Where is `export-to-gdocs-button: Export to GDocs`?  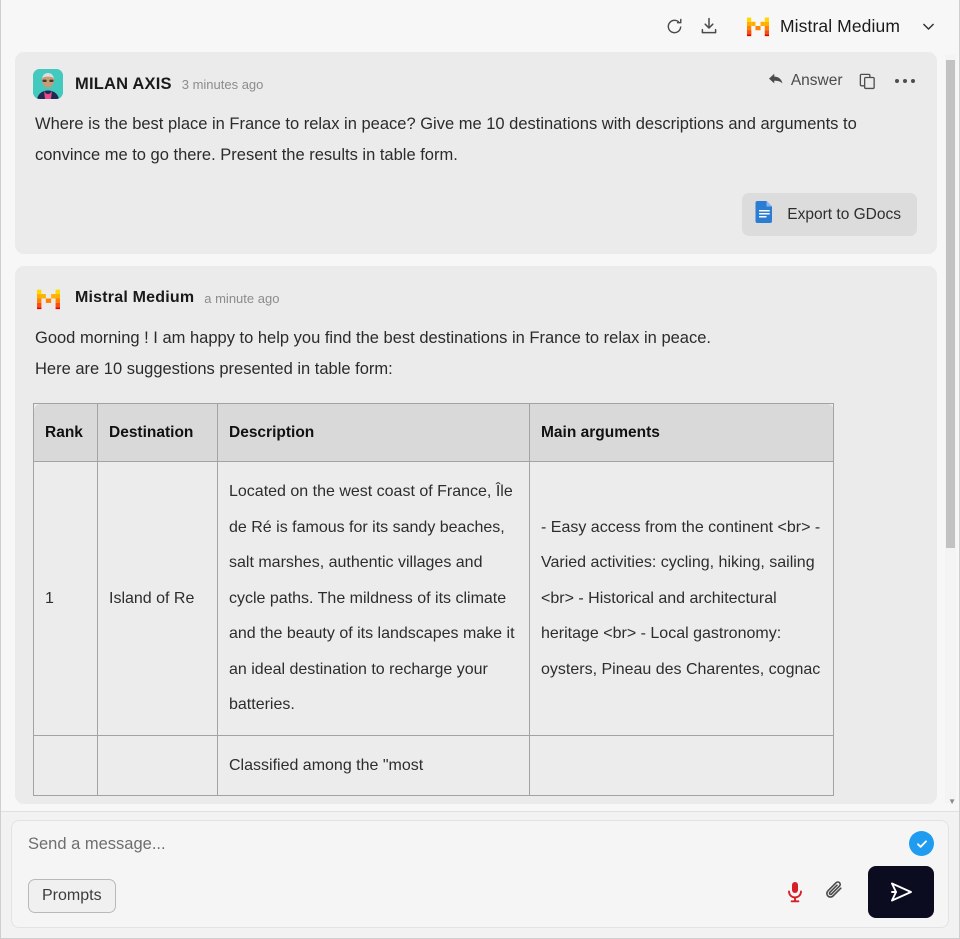
export-to-gdocs-button: Export to GDocs is located at coordinates (829, 214).